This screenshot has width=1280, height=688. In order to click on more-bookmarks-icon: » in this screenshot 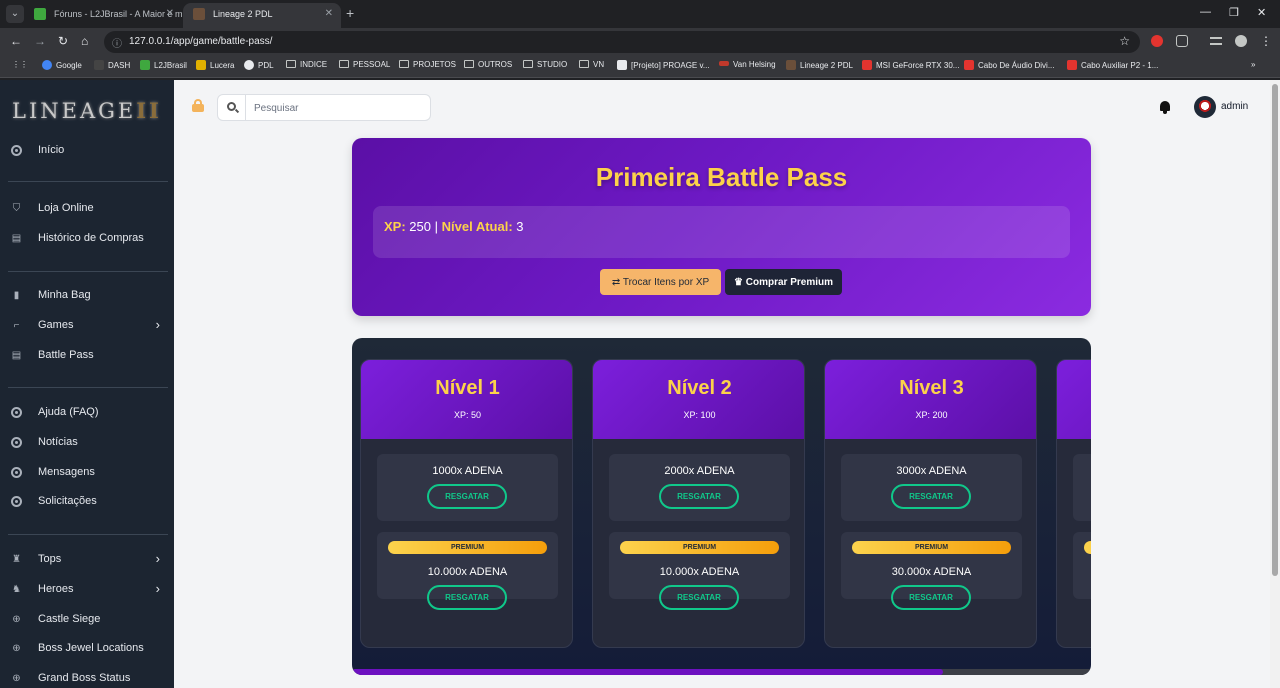, I will do `click(1253, 64)`.